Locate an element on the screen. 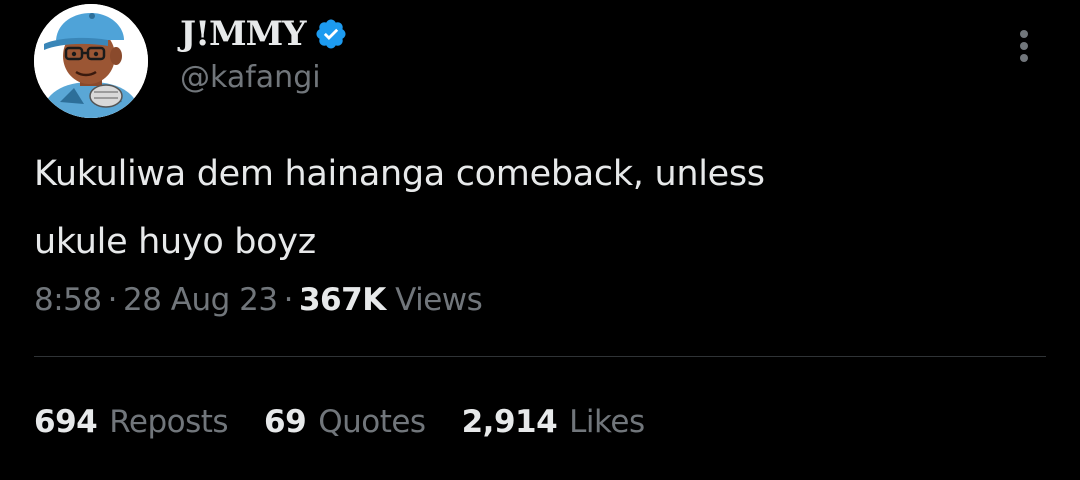  reposts-stat: 694 Reposts is located at coordinates (131, 422).